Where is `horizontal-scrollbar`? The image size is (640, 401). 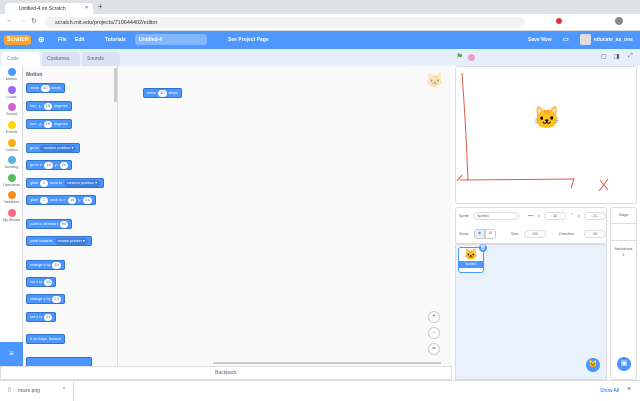 horizontal-scrollbar is located at coordinates (327, 363).